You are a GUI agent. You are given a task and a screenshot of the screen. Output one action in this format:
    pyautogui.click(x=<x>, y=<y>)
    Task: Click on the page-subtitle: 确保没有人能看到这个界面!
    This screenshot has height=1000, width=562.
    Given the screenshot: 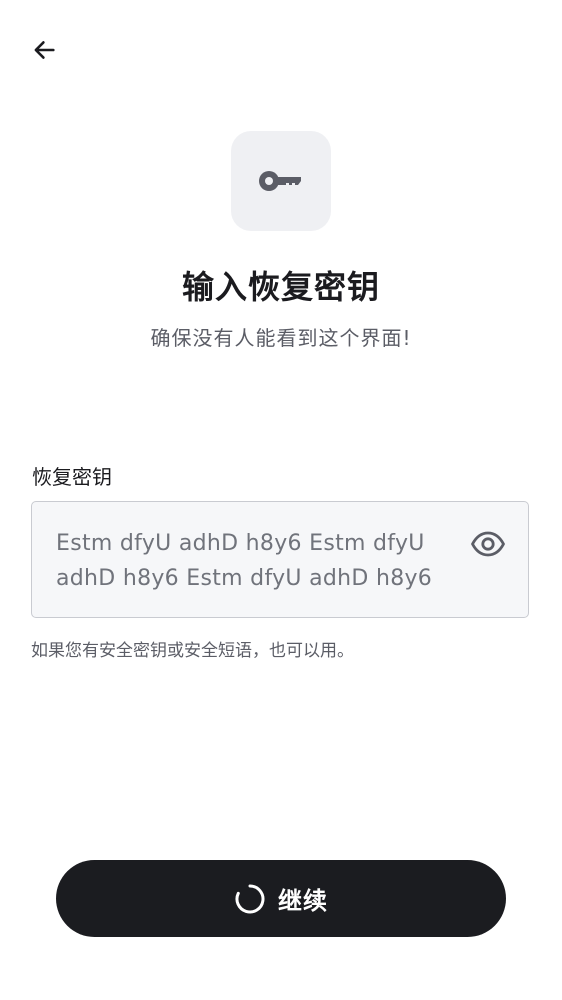 What is the action you would take?
    pyautogui.click(x=281, y=338)
    